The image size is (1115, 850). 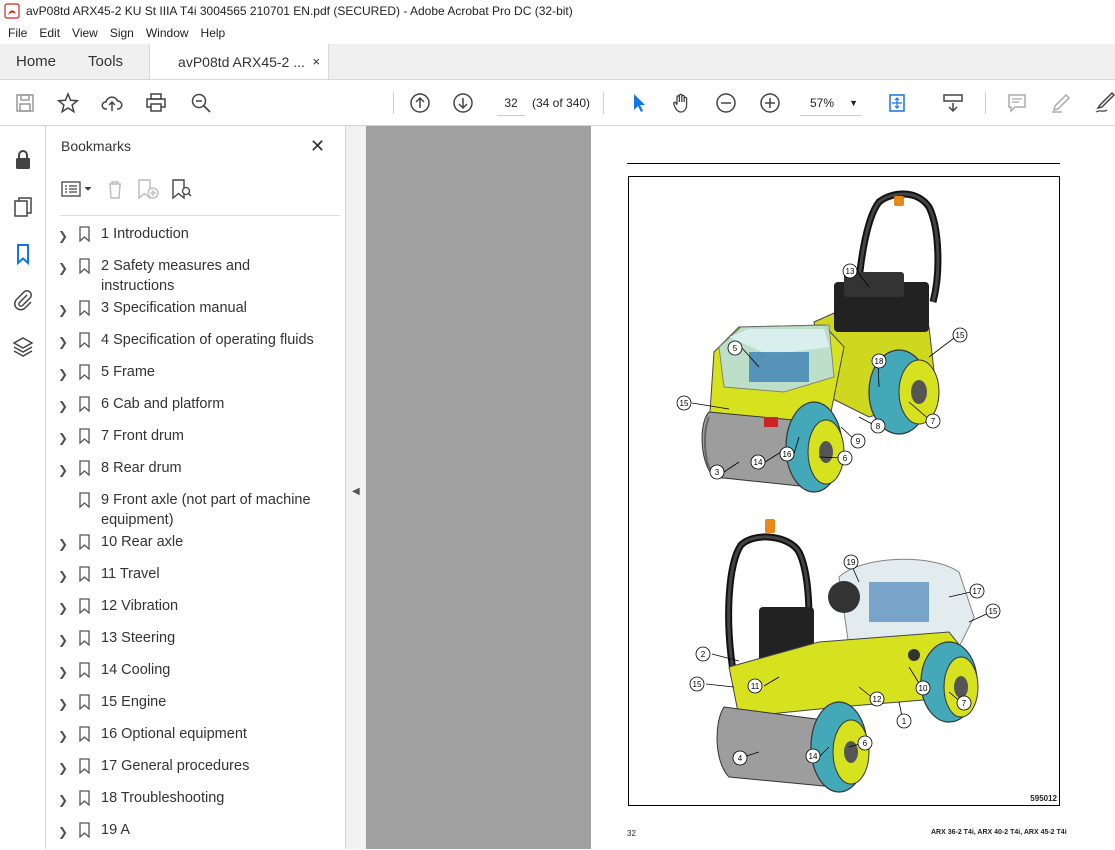 What do you see at coordinates (964, 703) in the screenshot?
I see `callout-label: 7` at bounding box center [964, 703].